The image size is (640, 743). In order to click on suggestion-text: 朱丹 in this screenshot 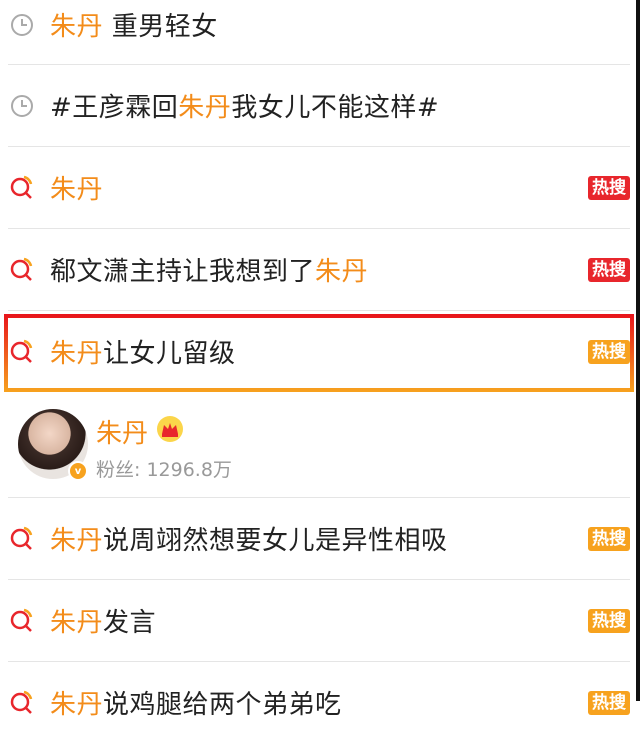, I will do `click(77, 190)`.